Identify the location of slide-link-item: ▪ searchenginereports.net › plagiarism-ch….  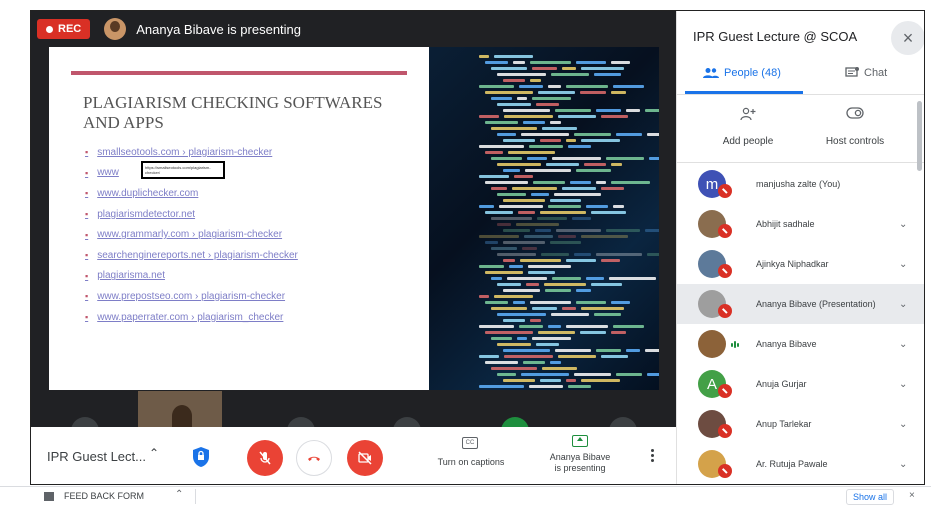
(191, 255).